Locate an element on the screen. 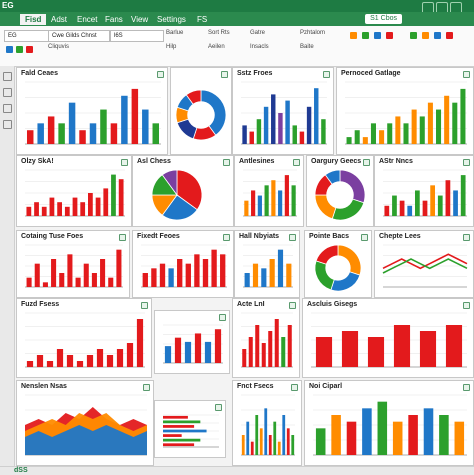 Image resolution: width=474 pixels, height=475 pixels. chart-panel: Hall Nbyiats is located at coordinates (267, 264).